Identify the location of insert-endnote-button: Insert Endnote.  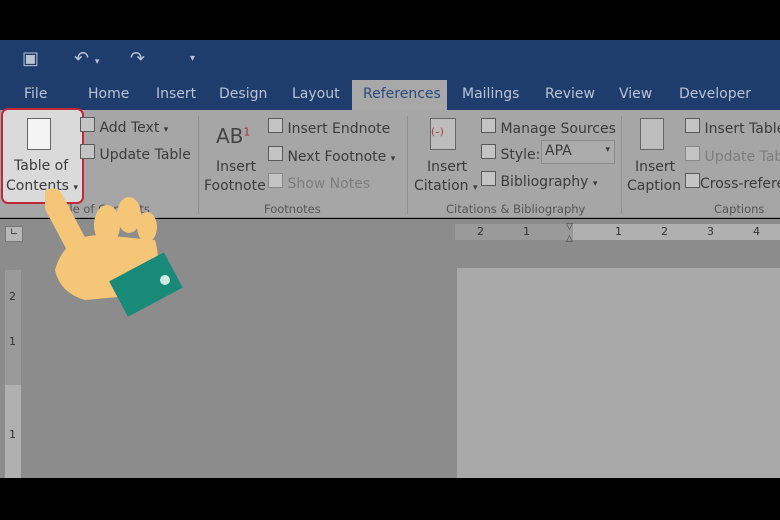
(329, 127).